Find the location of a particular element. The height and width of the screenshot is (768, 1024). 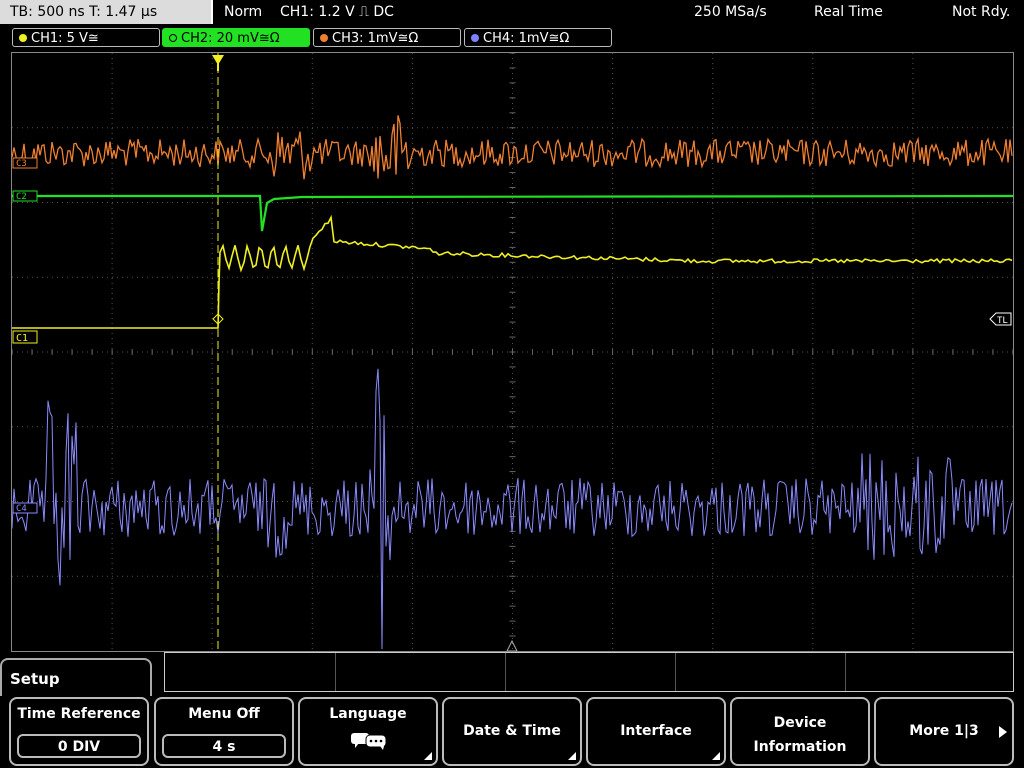

ch3-dot-icon is located at coordinates (324, 38).